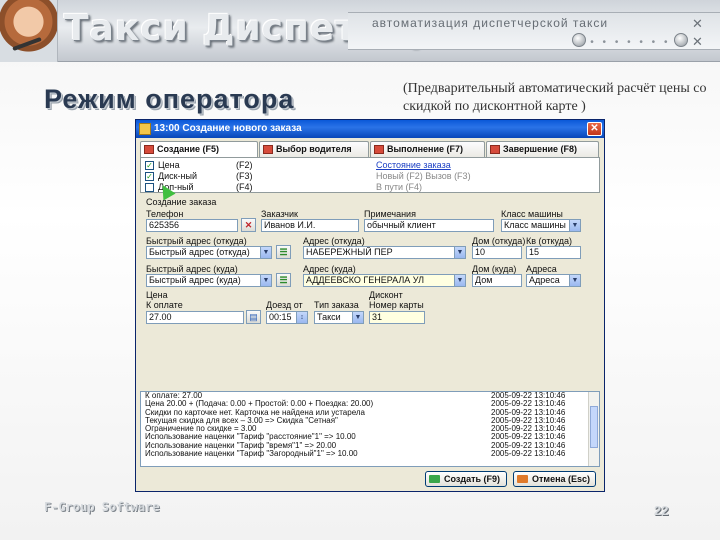 The width and height of the screenshot is (720, 540). What do you see at coordinates (497, 280) in the screenshot?
I see `house-to-field: Дом` at bounding box center [497, 280].